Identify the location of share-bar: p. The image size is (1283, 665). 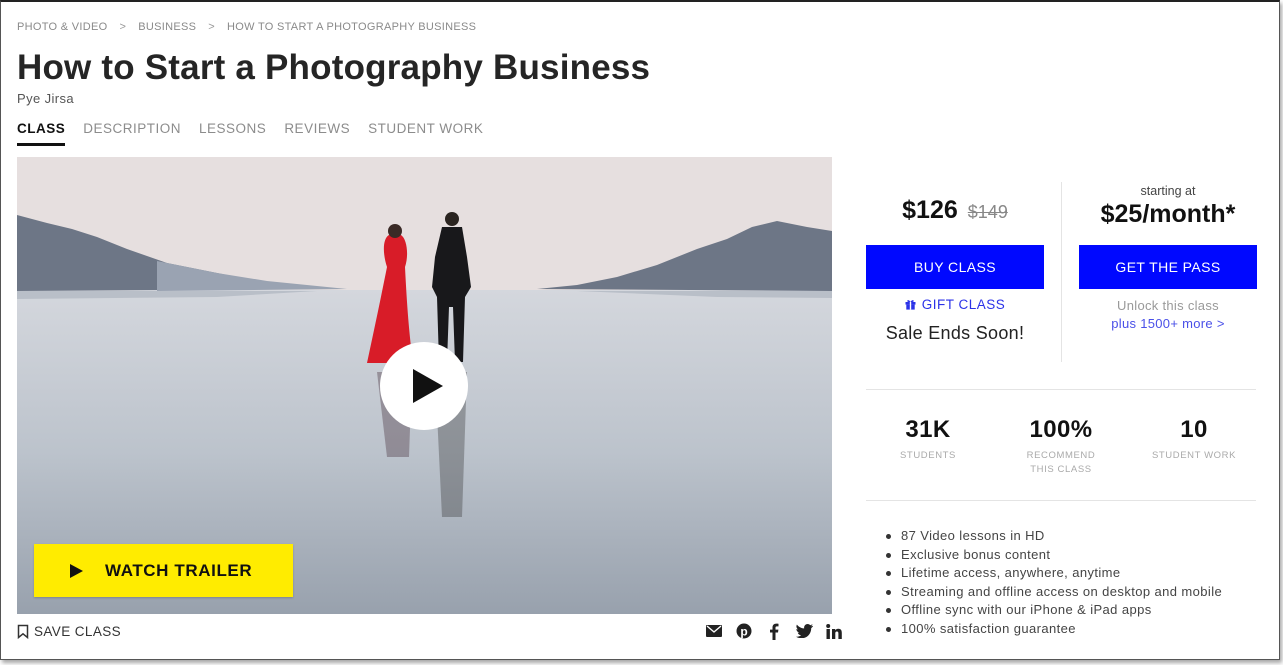
(774, 631).